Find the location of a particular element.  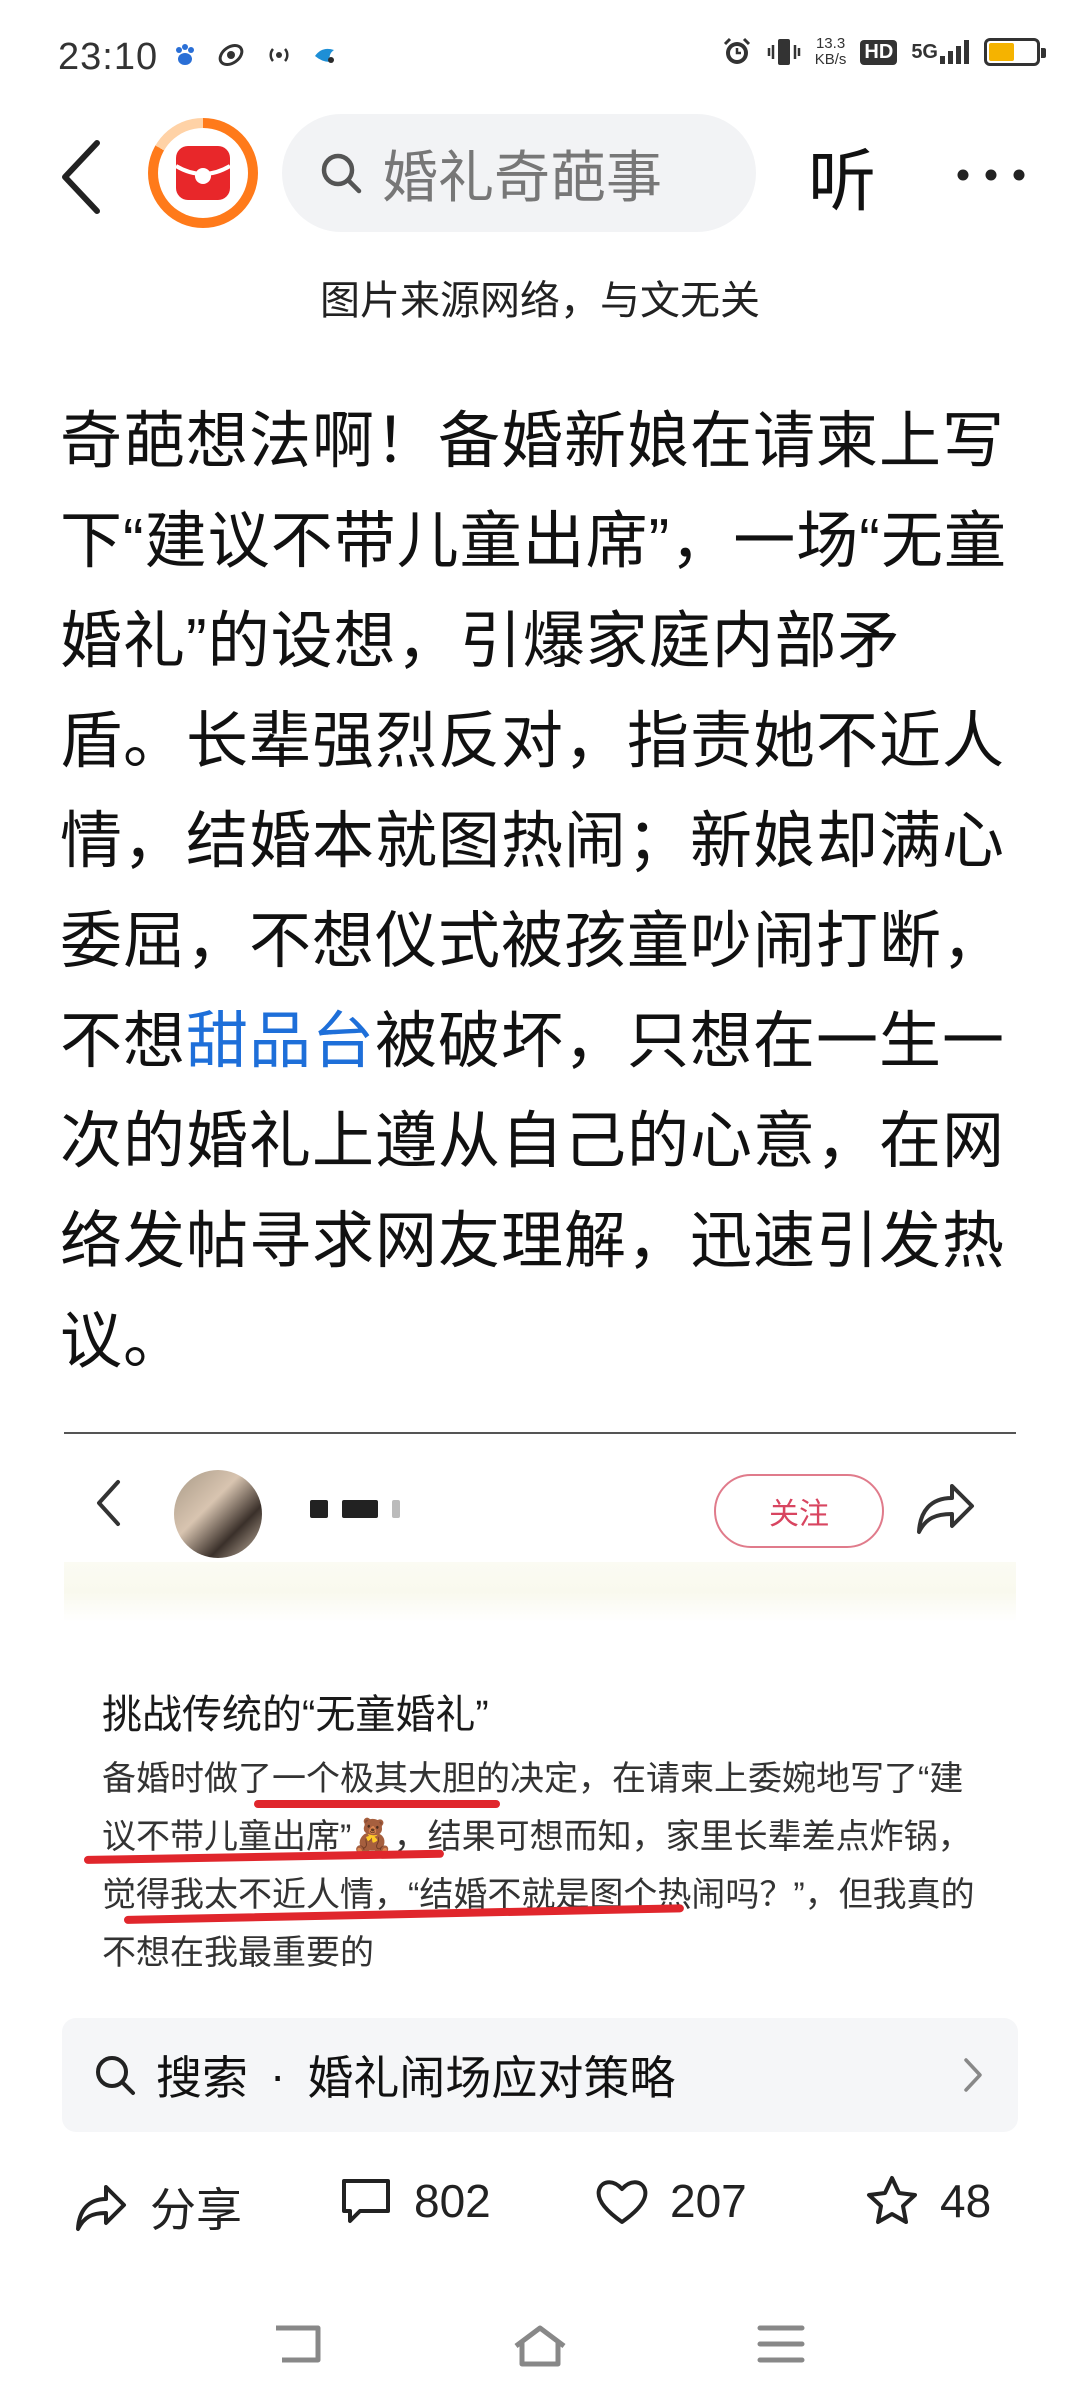

battery-icon is located at coordinates (1015, 52).